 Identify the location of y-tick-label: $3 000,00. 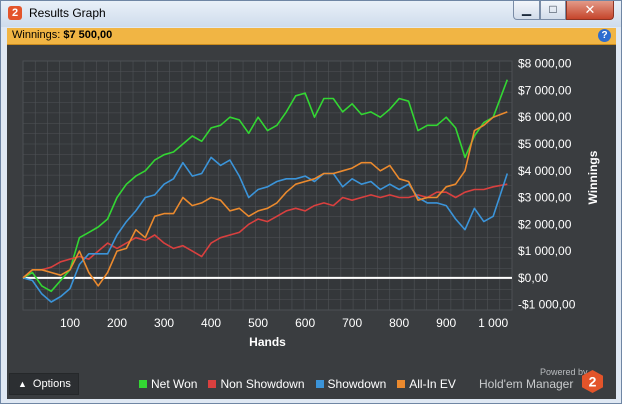
(545, 198).